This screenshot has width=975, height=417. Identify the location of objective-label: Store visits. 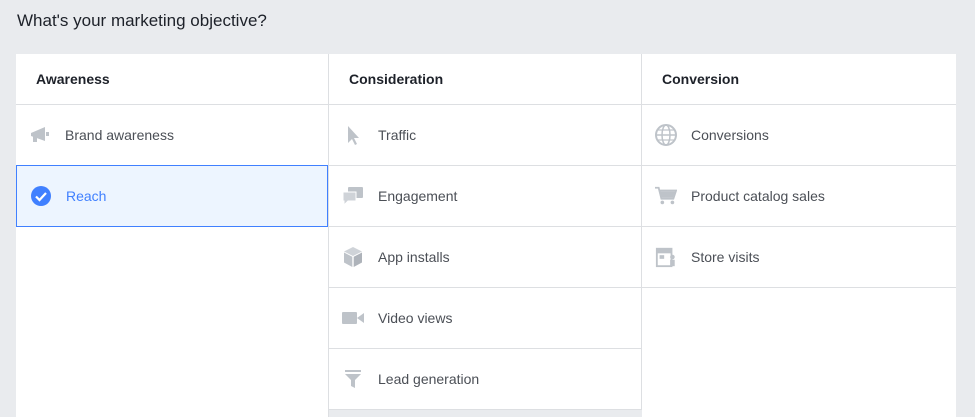
(725, 257).